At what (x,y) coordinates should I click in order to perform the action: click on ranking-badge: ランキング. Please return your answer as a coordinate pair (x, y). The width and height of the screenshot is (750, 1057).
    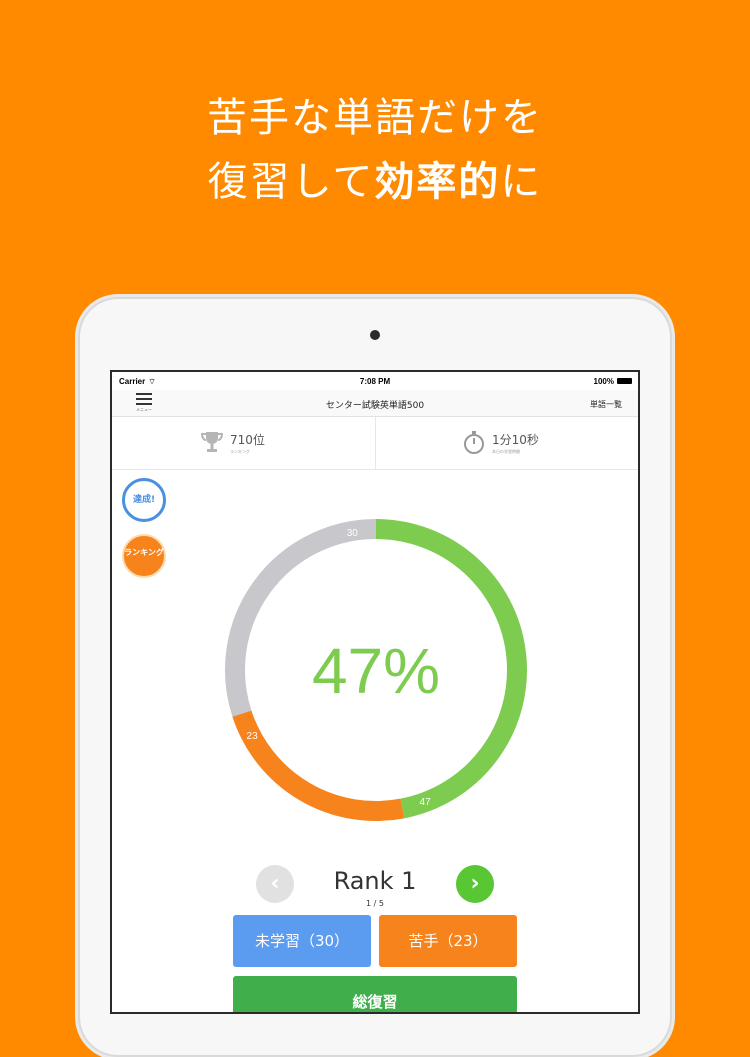
    Looking at the image, I should click on (144, 556).